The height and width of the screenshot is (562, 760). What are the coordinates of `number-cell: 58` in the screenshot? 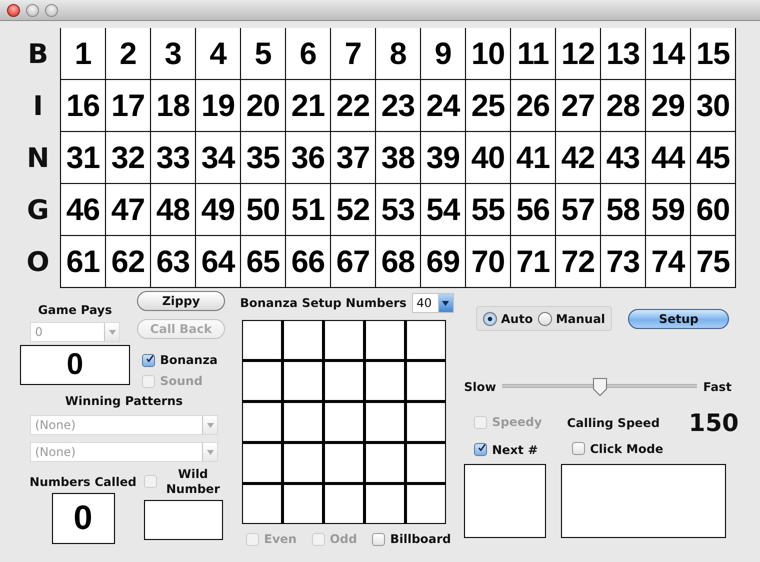 It's located at (623, 210).